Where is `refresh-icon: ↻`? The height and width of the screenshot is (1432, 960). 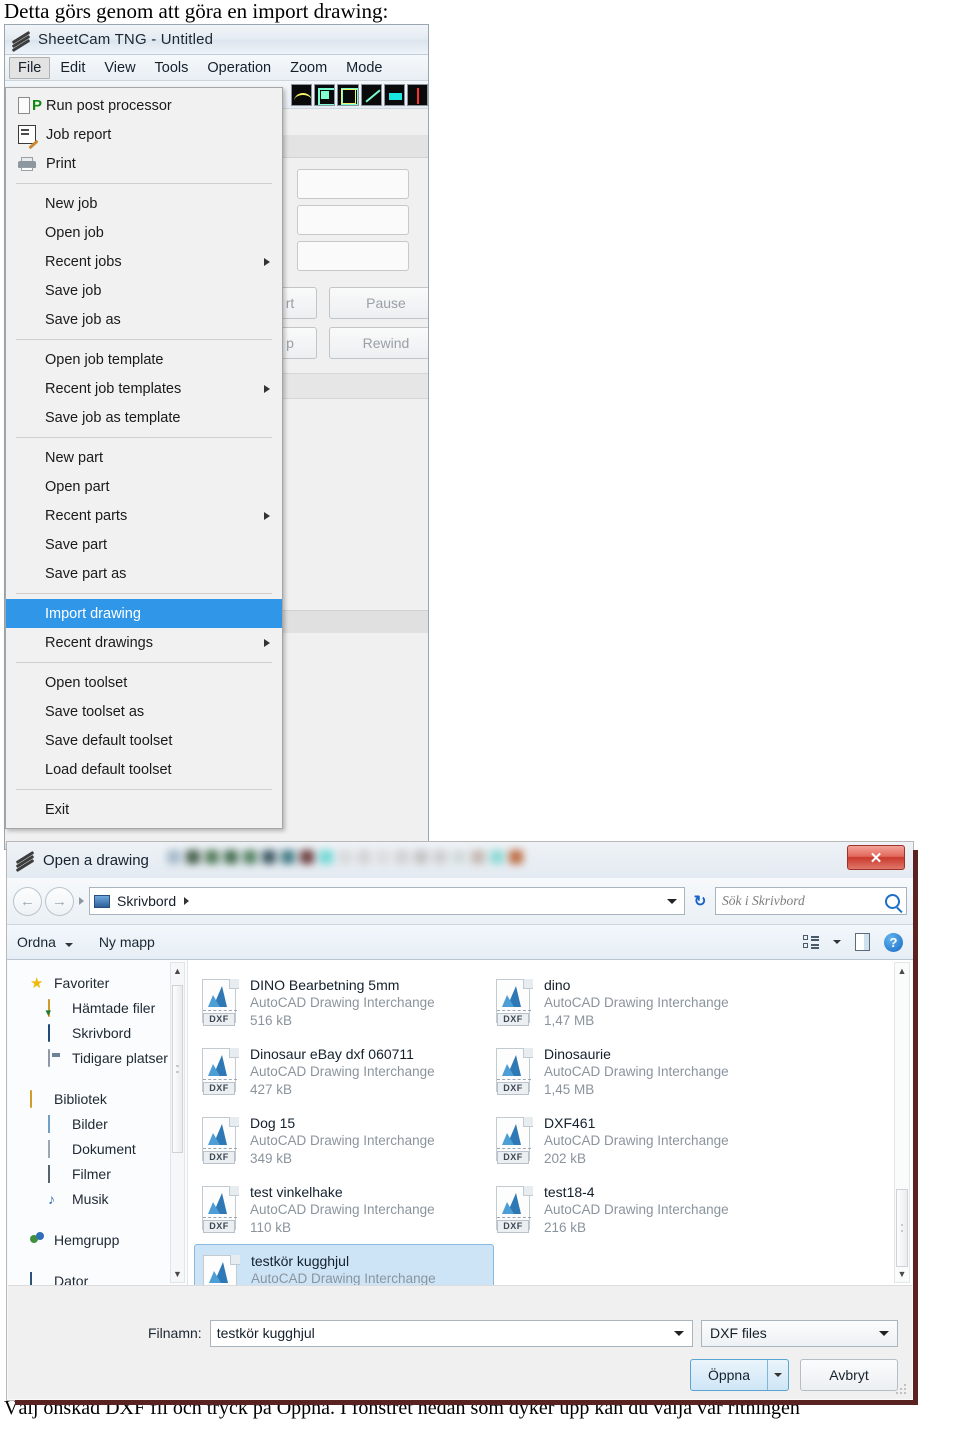 refresh-icon: ↻ is located at coordinates (700, 901).